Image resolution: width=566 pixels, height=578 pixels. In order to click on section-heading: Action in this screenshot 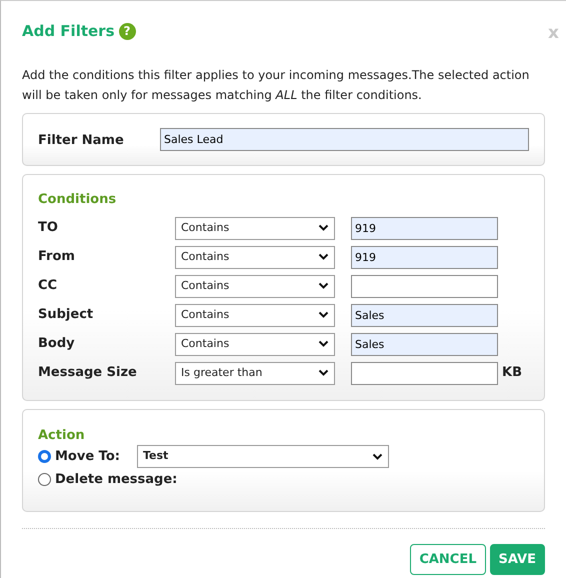, I will do `click(62, 435)`.